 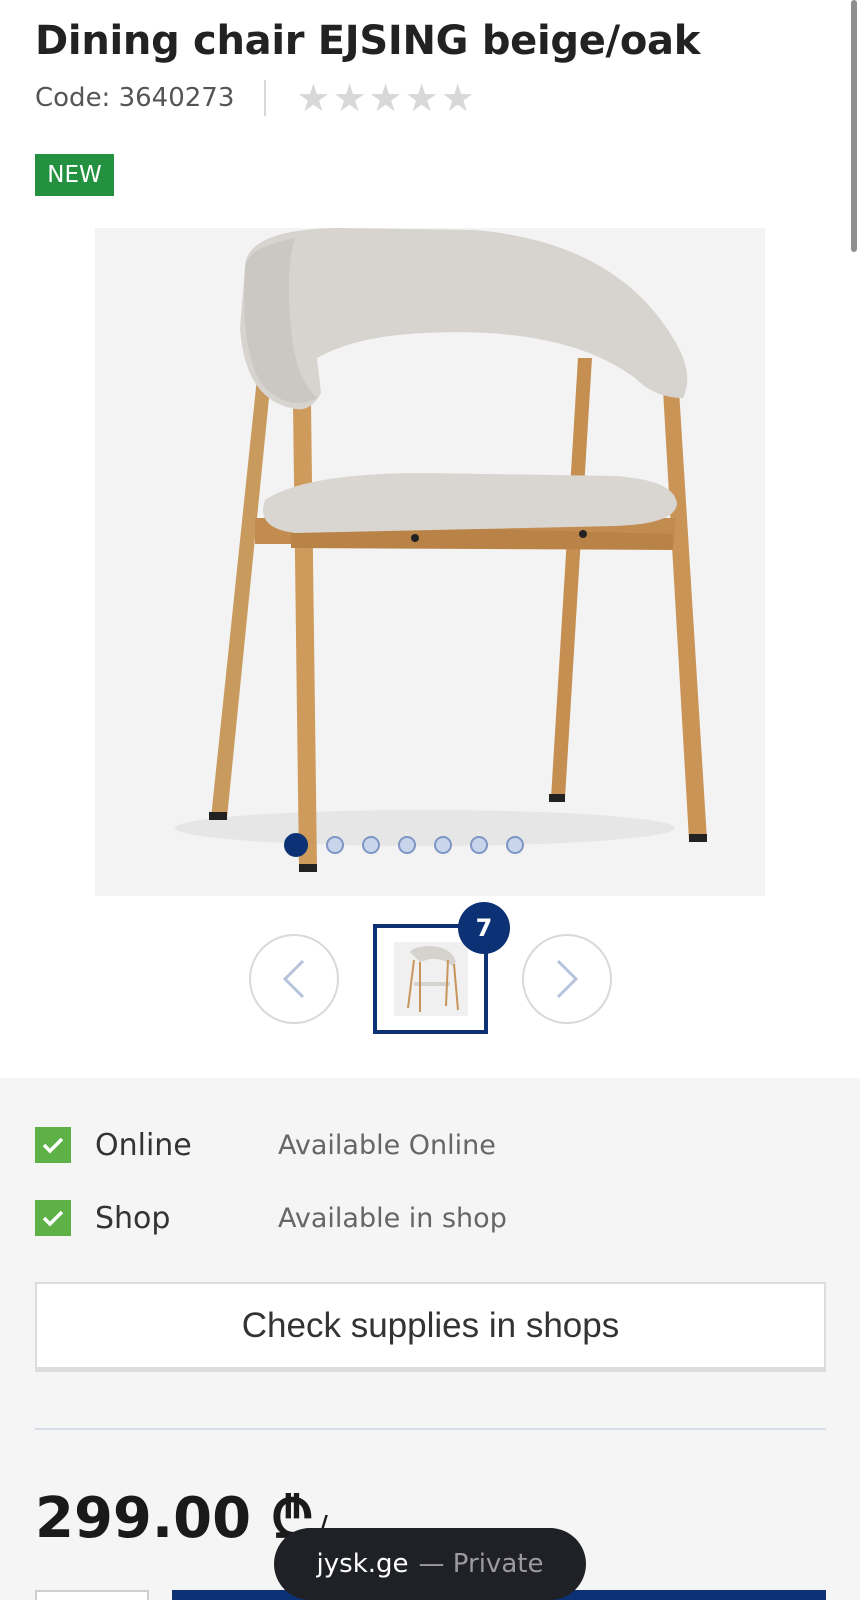 I want to click on rating-stars: ★ ★ ★ ★ ★, so click(x=385, y=98).